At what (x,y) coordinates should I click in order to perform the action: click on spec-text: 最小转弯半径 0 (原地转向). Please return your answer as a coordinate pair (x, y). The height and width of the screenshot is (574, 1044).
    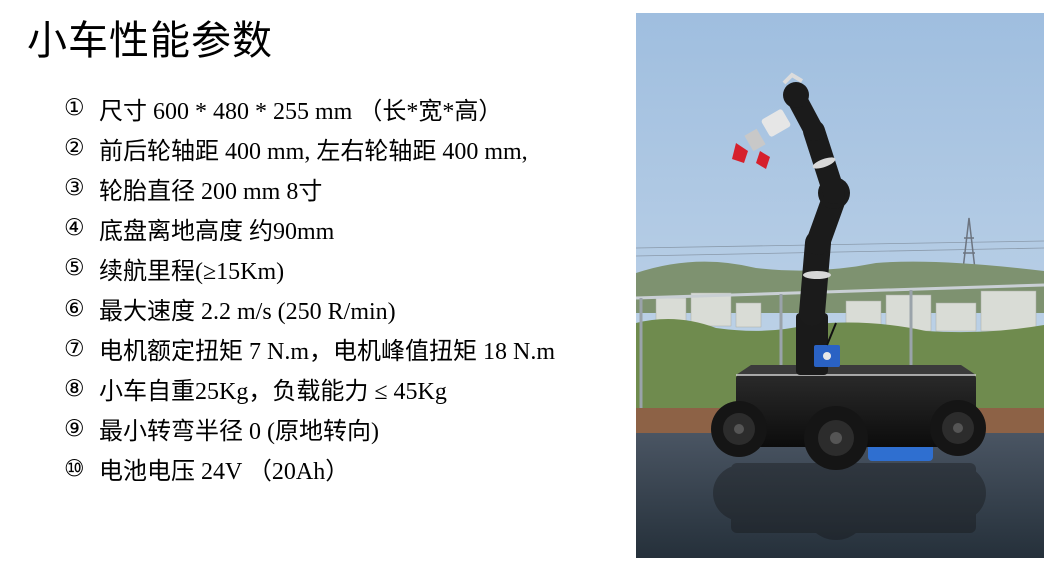
    Looking at the image, I should click on (239, 432).